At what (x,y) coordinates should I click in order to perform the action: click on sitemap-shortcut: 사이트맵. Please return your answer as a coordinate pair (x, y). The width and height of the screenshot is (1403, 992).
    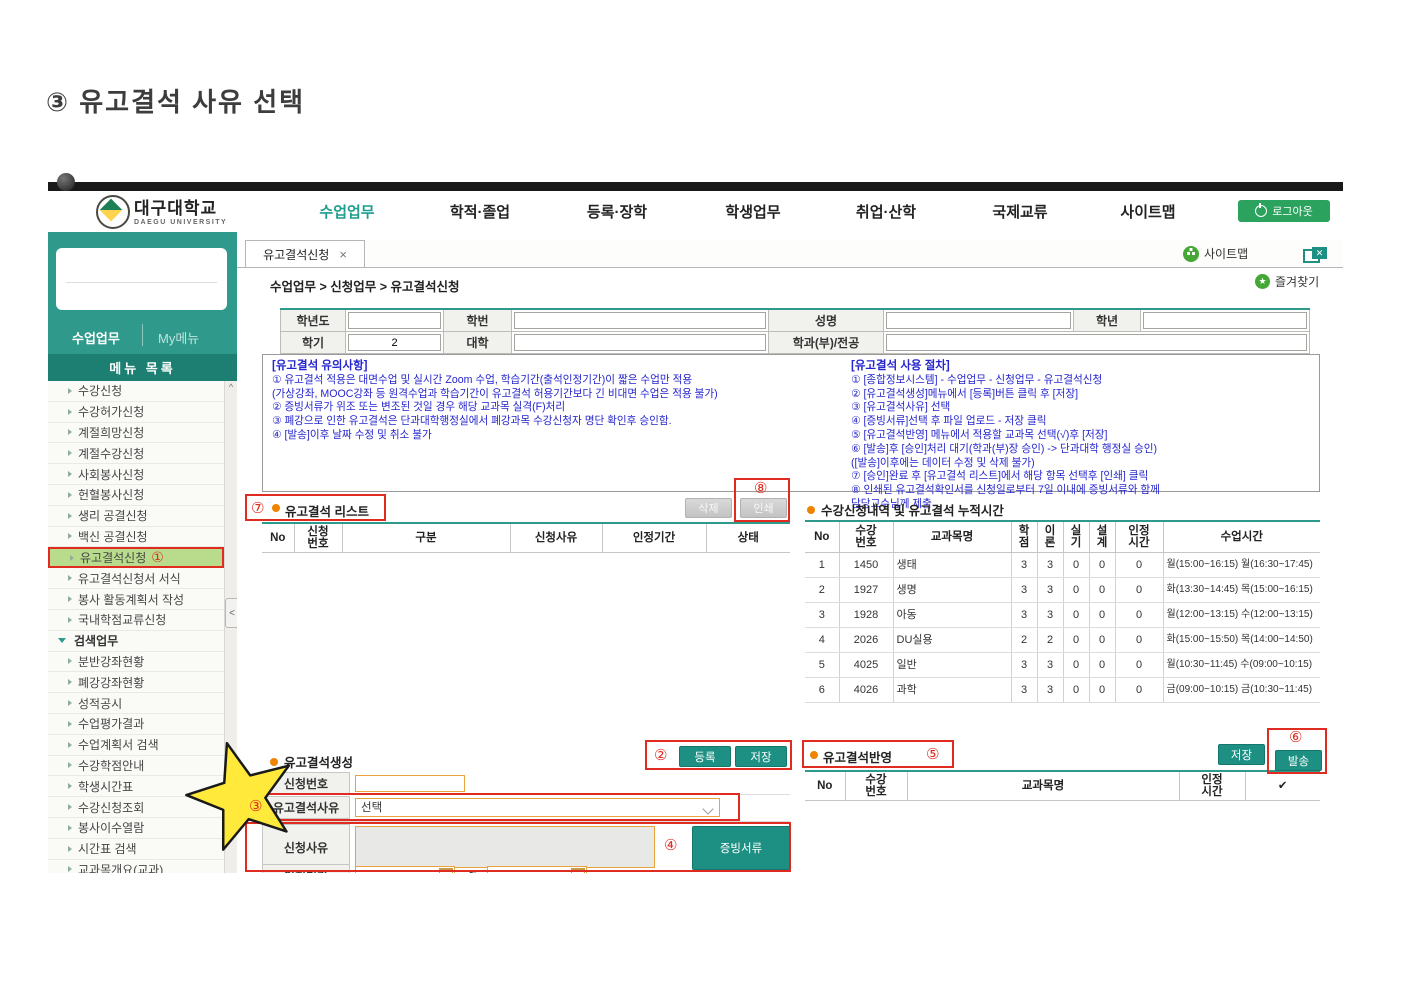
    Looking at the image, I should click on (1215, 253).